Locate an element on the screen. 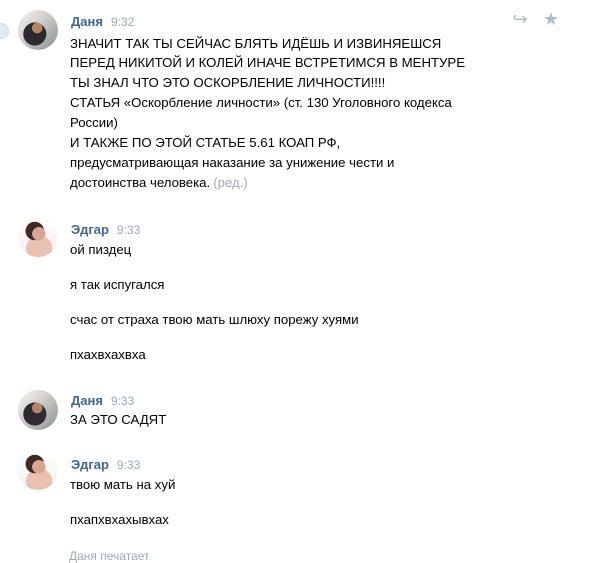 The image size is (600, 563). message-line: твою мать на хуй is located at coordinates (123, 484).